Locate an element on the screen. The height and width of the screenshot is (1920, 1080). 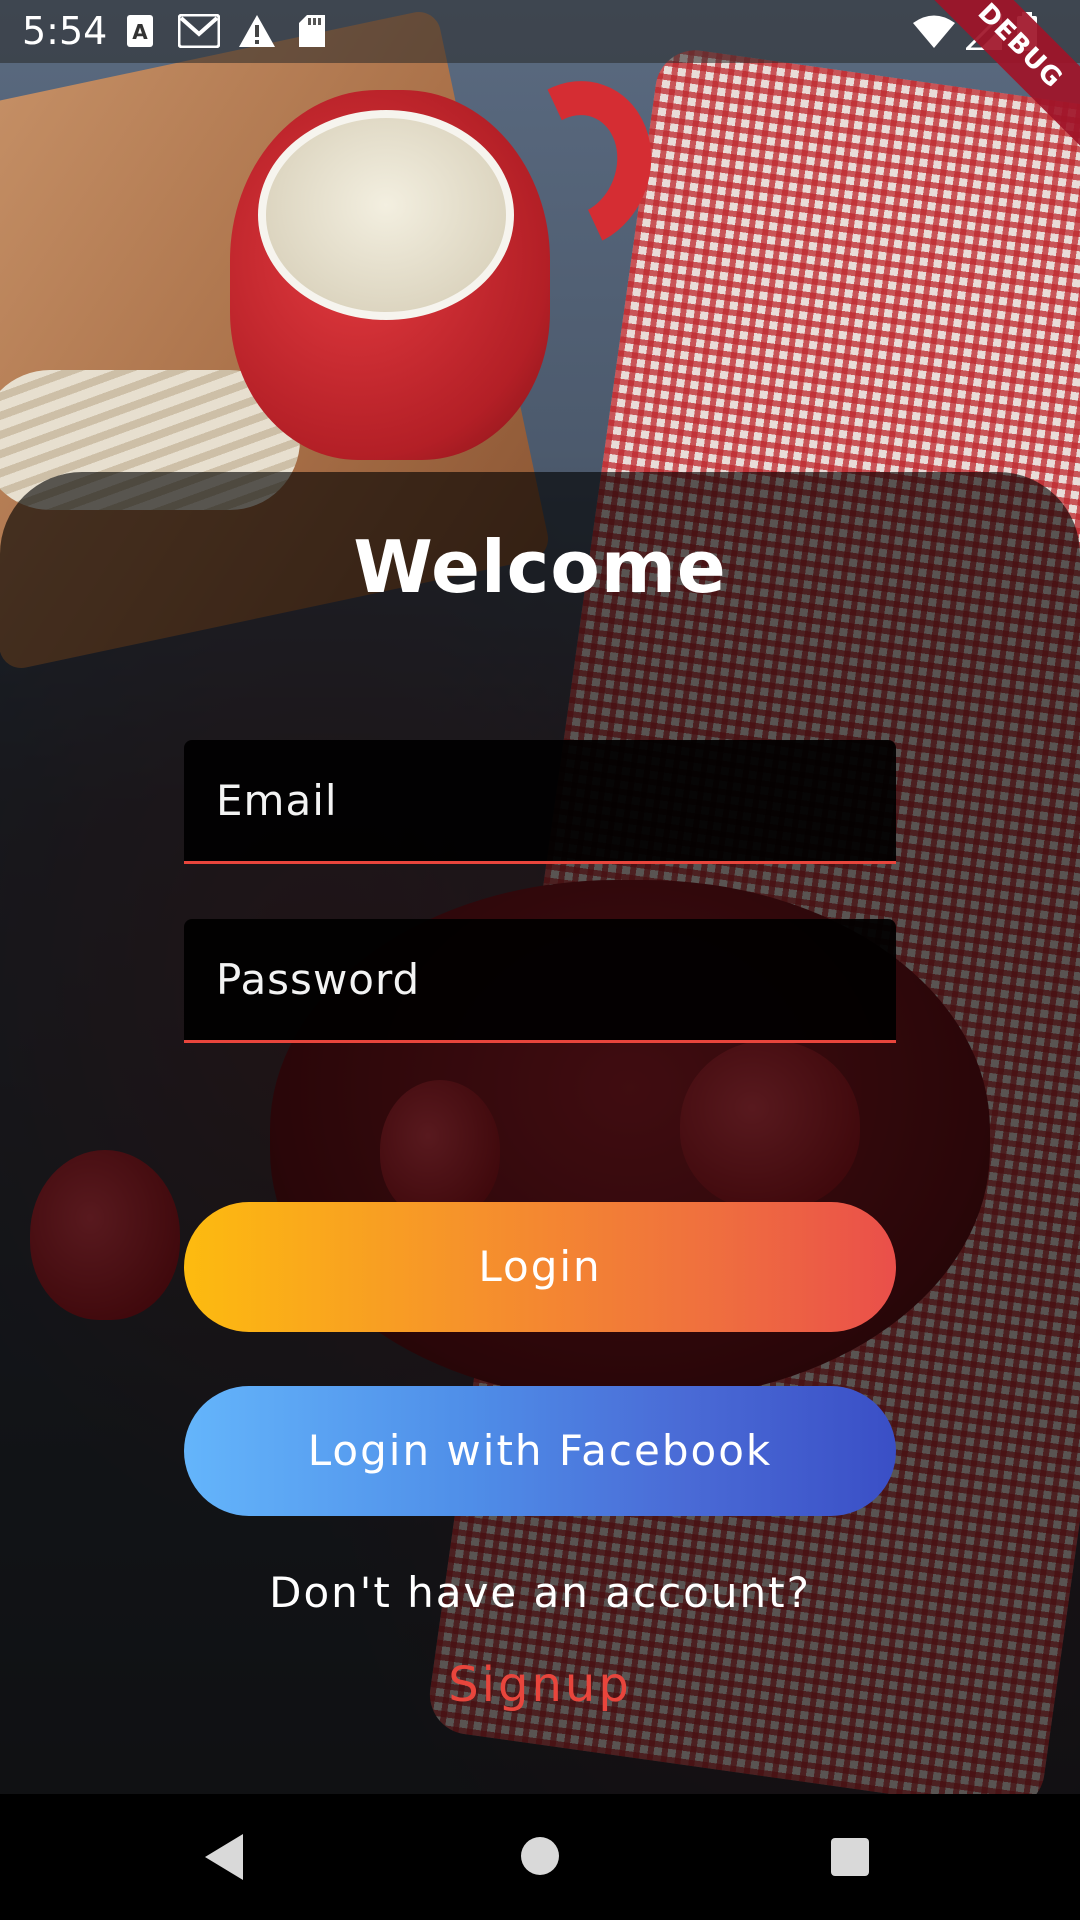
facebook-login-button: Login with Facebook is located at coordinates (540, 1451).